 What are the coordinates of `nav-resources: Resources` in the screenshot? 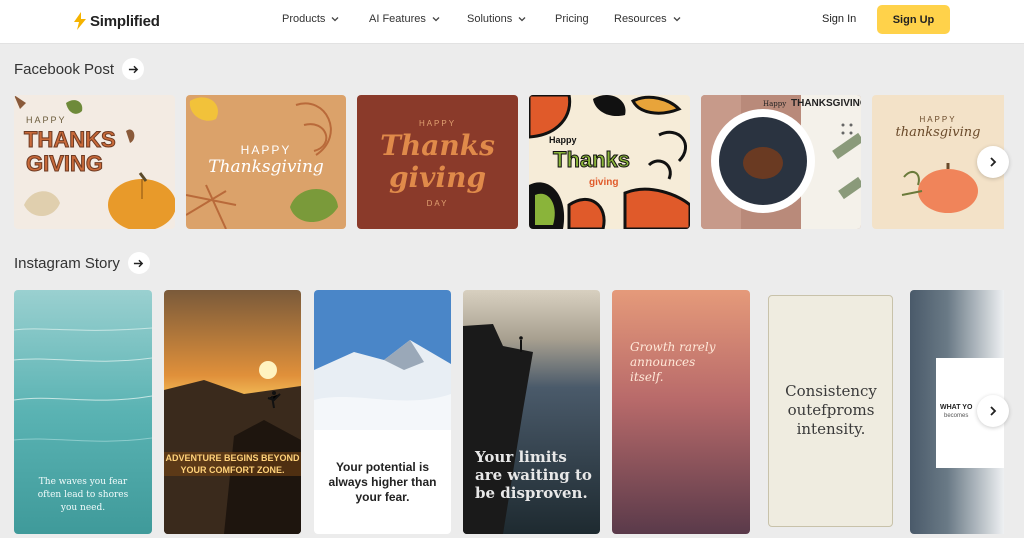 It's located at (647, 19).